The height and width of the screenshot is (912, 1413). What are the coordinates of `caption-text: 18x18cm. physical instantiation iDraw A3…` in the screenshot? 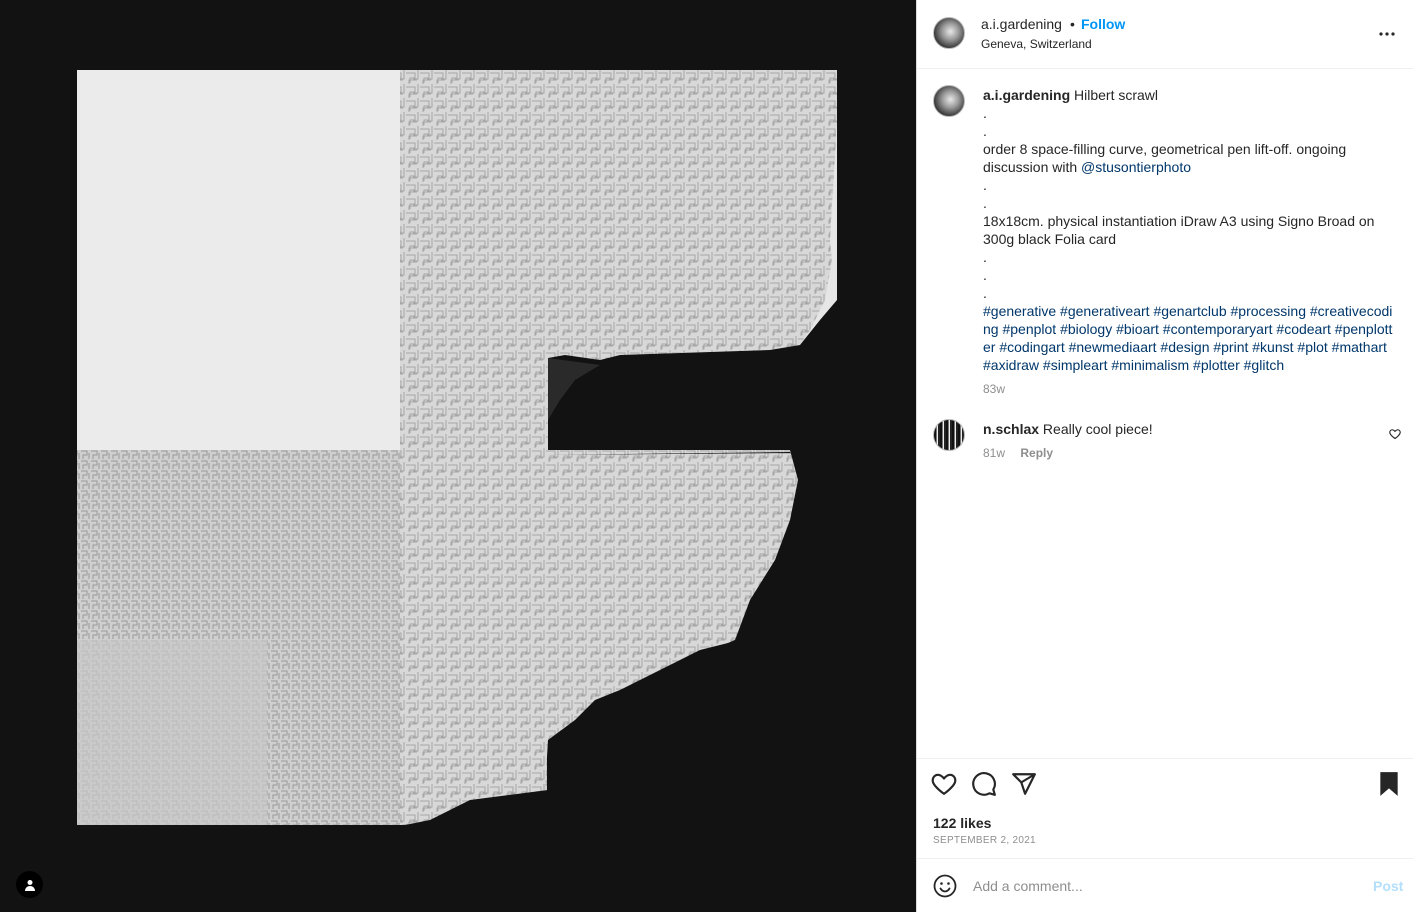 It's located at (1179, 230).